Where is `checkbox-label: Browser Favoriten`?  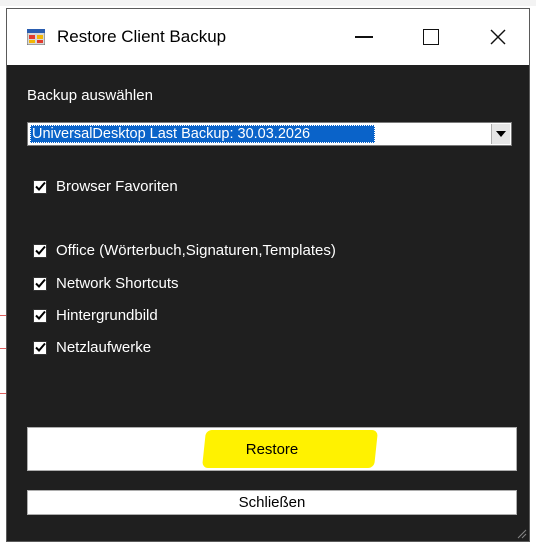 checkbox-label: Browser Favoriten is located at coordinates (117, 186).